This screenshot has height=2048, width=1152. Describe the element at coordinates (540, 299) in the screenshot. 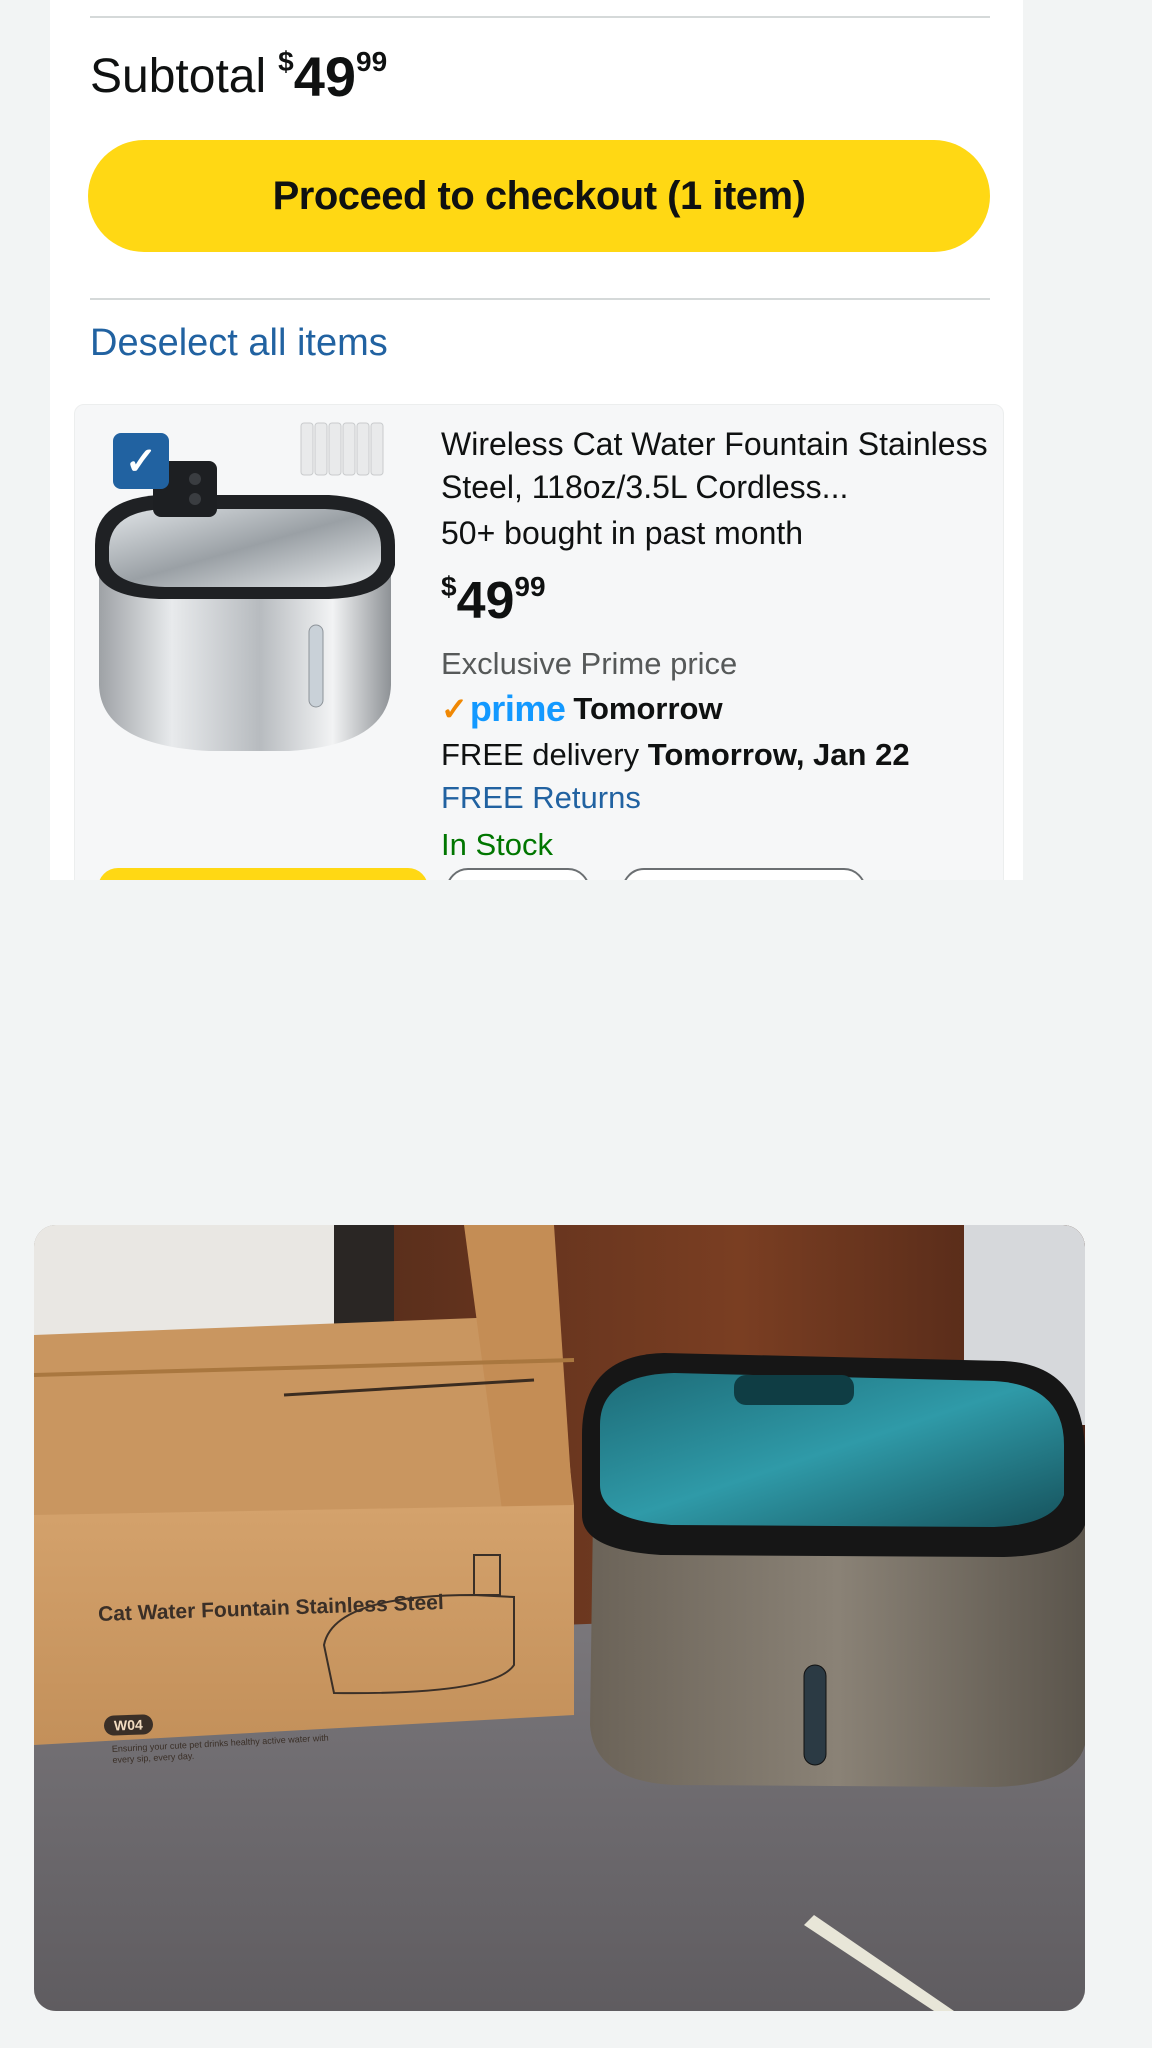

I see `checkout-divider` at that location.